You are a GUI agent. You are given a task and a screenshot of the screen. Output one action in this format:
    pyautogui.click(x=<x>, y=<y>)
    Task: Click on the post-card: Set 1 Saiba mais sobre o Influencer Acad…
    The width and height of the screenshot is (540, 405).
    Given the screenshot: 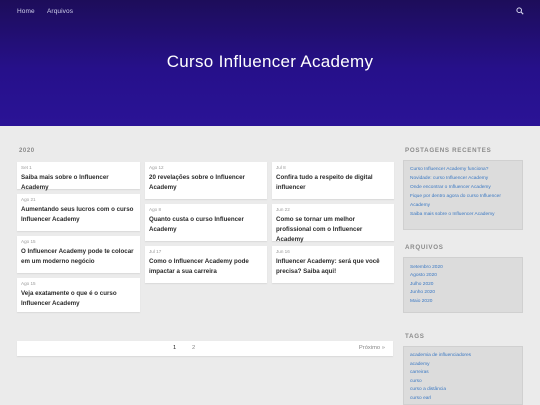 What is the action you would take?
    pyautogui.click(x=78, y=176)
    